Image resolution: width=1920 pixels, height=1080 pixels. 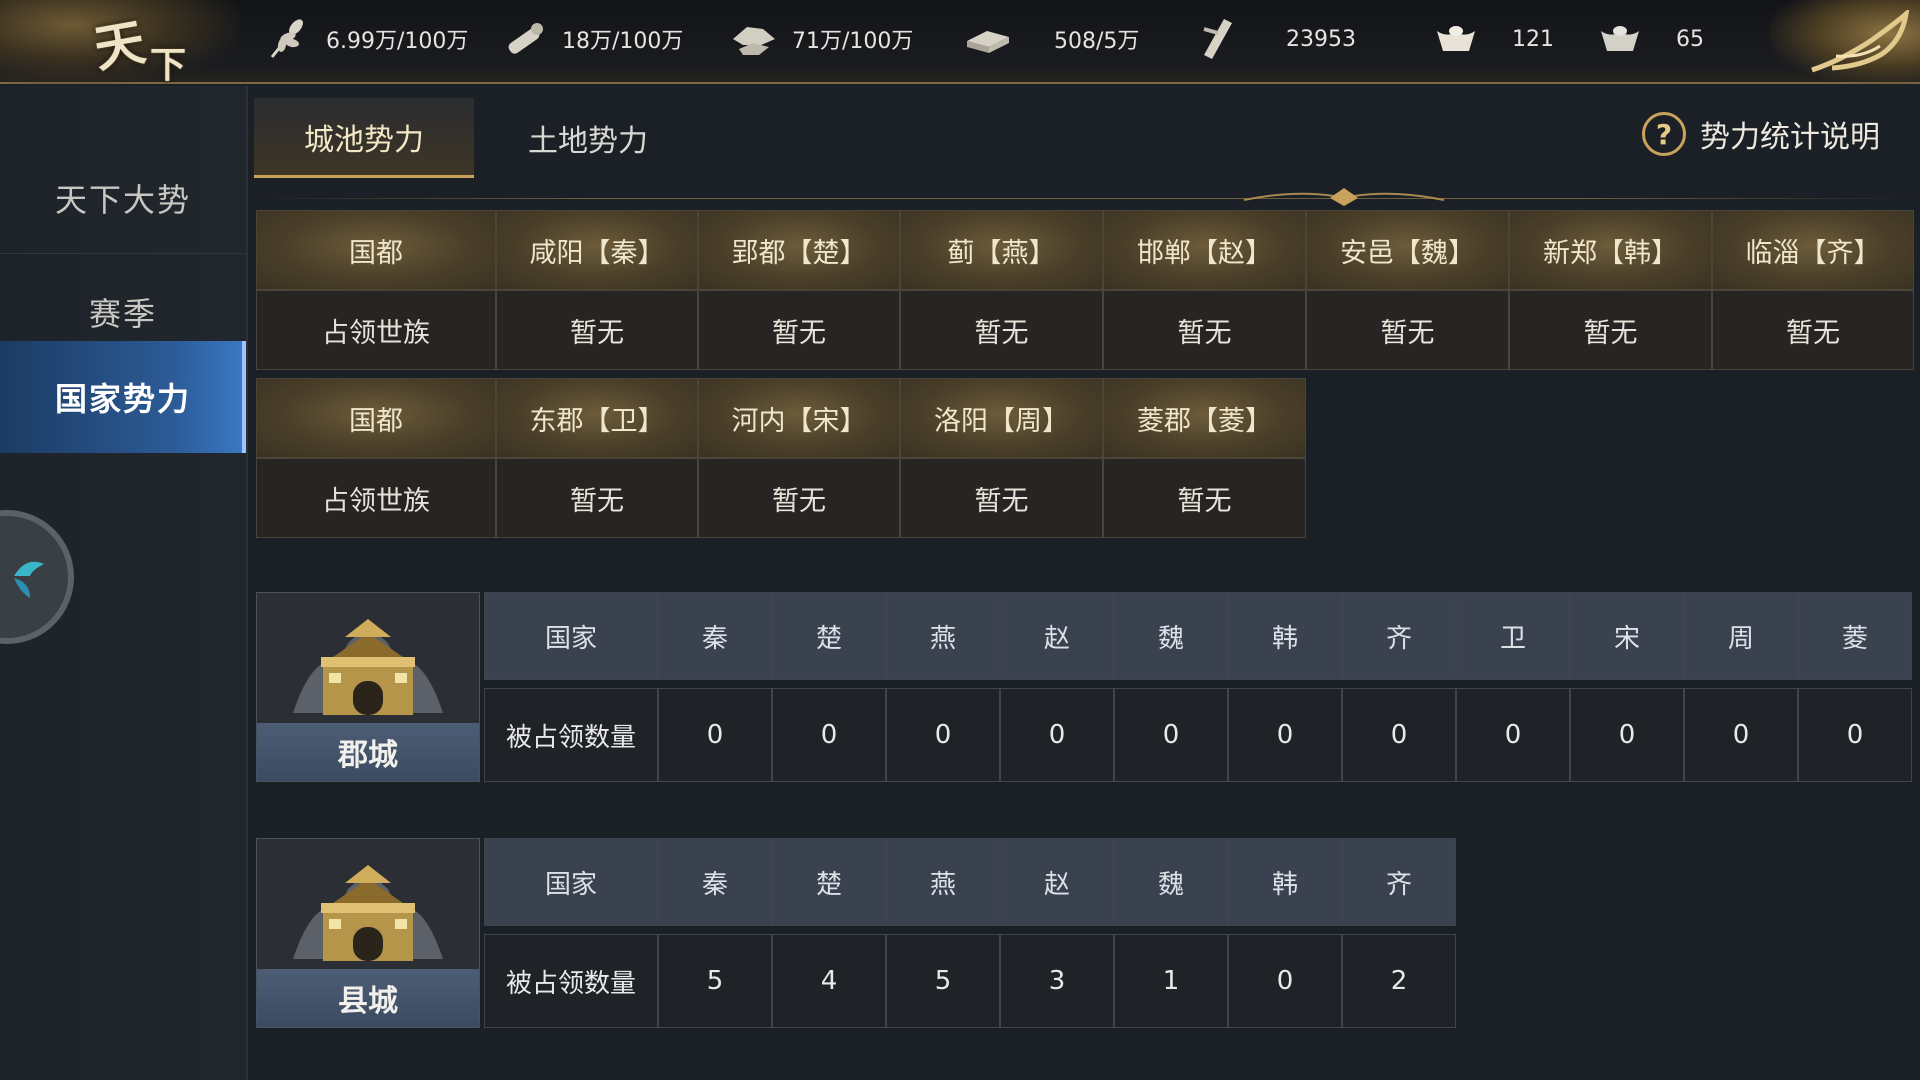 I want to click on iron-icon, so click(x=988, y=39).